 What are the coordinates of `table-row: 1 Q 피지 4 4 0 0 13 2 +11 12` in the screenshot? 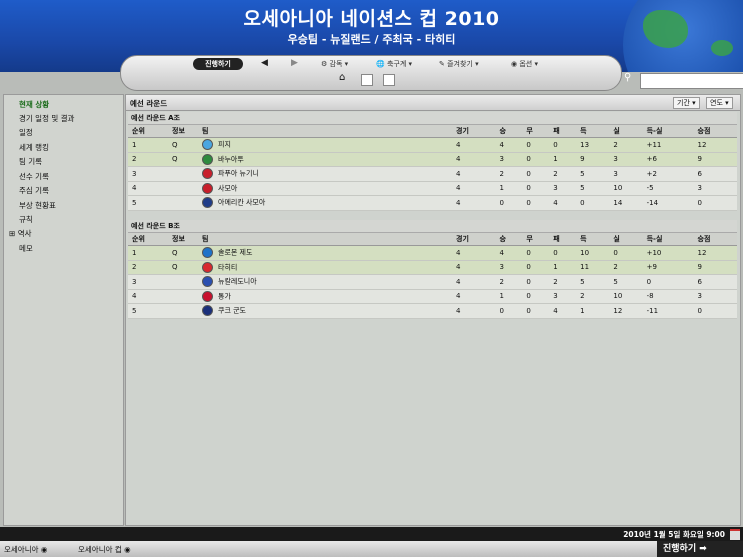 It's located at (432, 145).